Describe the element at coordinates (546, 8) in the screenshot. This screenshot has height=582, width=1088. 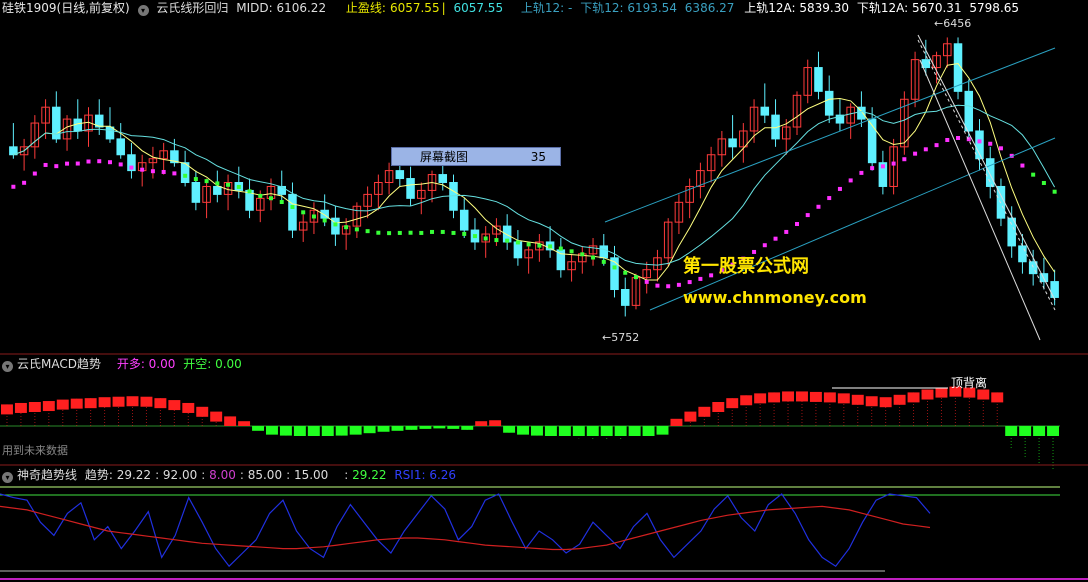
I see `upper12-value: 上轨12: -` at that location.